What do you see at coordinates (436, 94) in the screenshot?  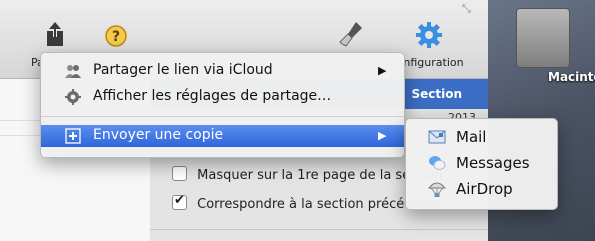 I see `inspector-tab-label: Section` at bounding box center [436, 94].